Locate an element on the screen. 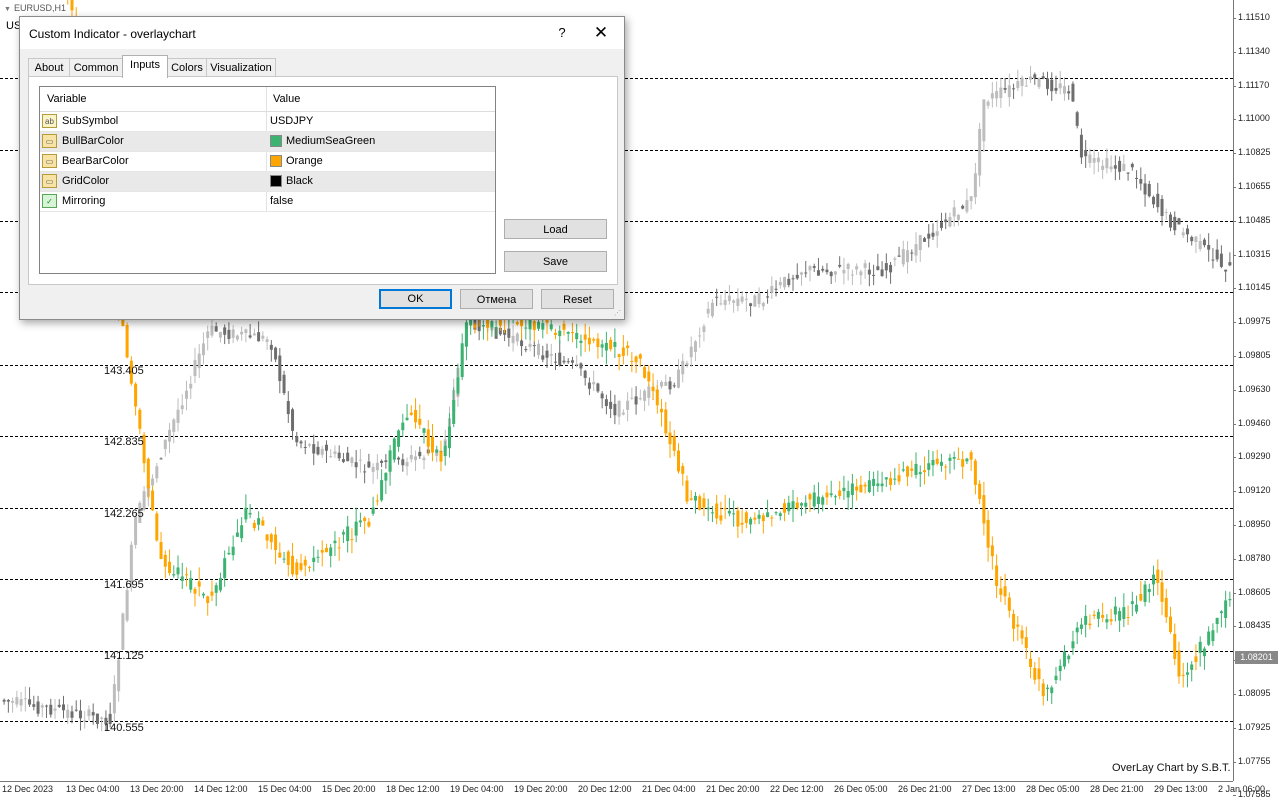 This screenshot has width=1280, height=801. tab-visualization: Visualization is located at coordinates (241, 67).